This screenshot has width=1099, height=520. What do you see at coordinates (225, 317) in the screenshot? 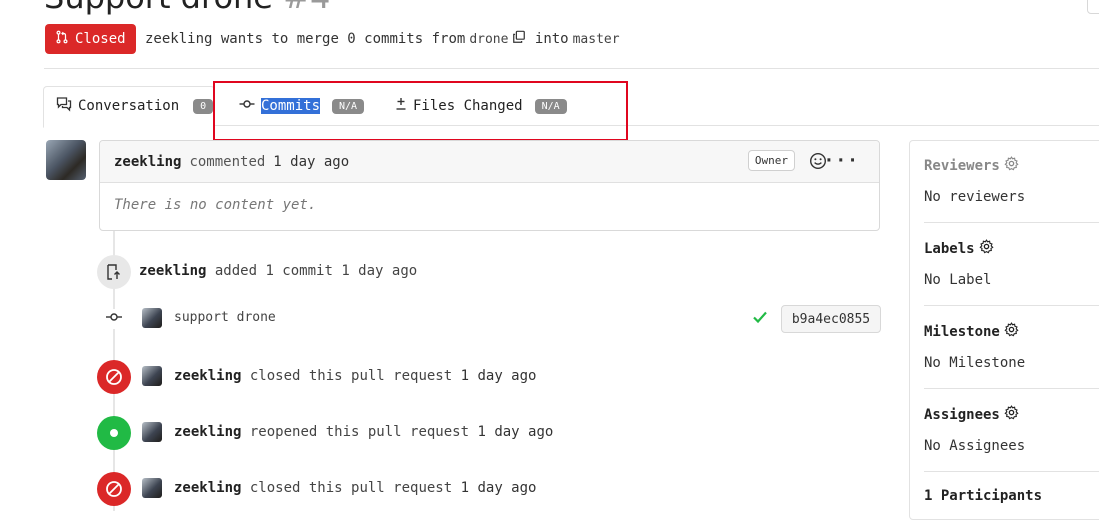
I see `commit-message: support drone` at bounding box center [225, 317].